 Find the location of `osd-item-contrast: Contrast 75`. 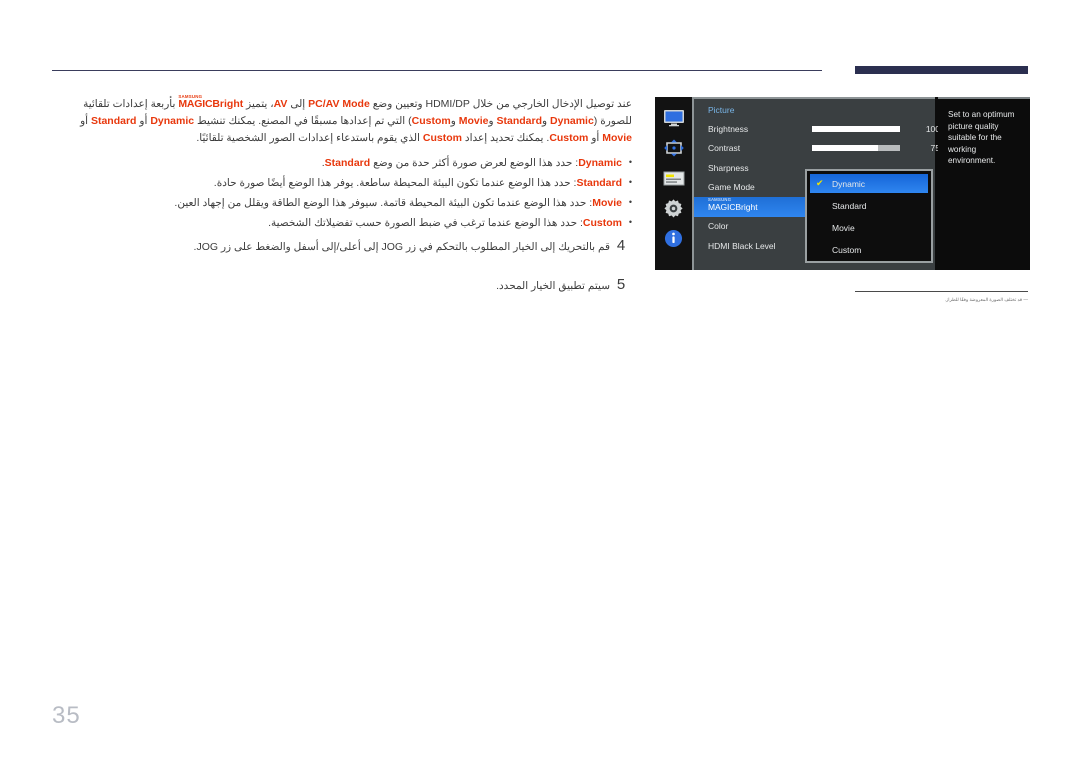

osd-item-contrast: Contrast 75 is located at coordinates (817, 149).